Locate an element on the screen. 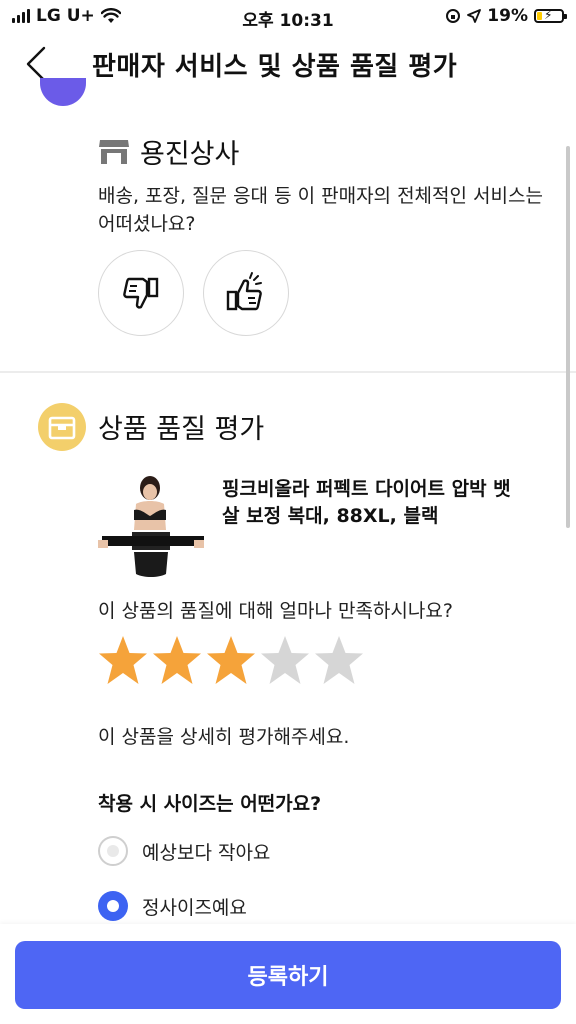  seller-name: 용진상사 is located at coordinates (190, 154).